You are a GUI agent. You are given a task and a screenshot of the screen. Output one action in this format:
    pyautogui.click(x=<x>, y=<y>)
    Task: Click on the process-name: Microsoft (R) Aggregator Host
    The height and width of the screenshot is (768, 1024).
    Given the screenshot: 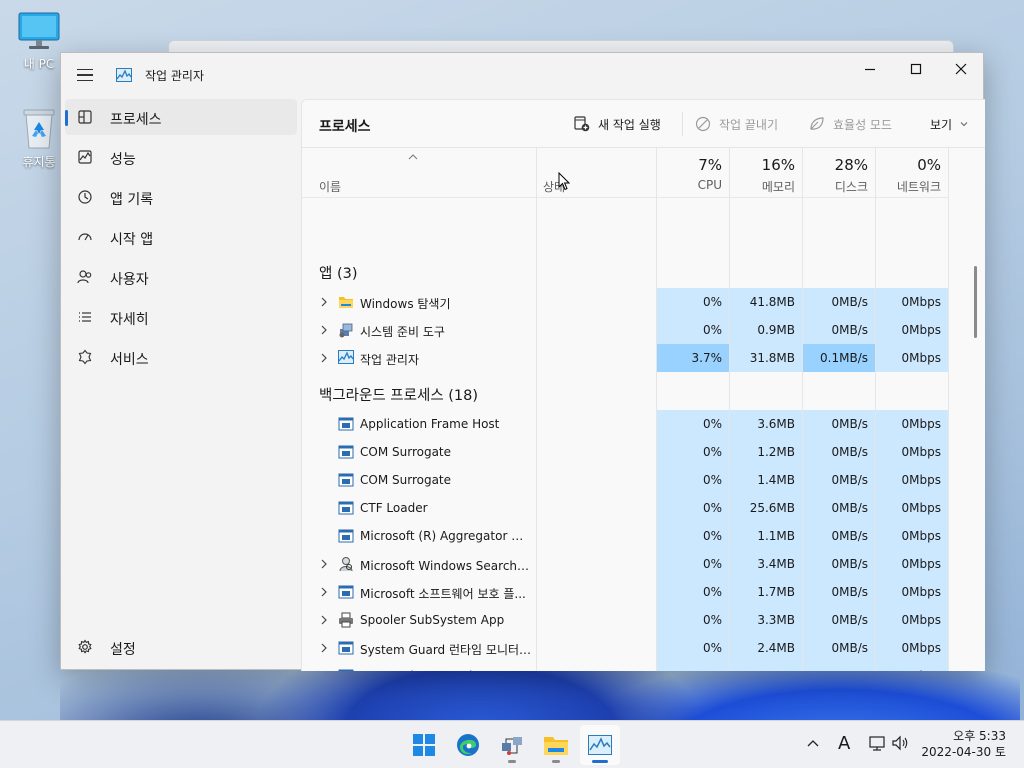 What is the action you would take?
    pyautogui.click(x=446, y=536)
    